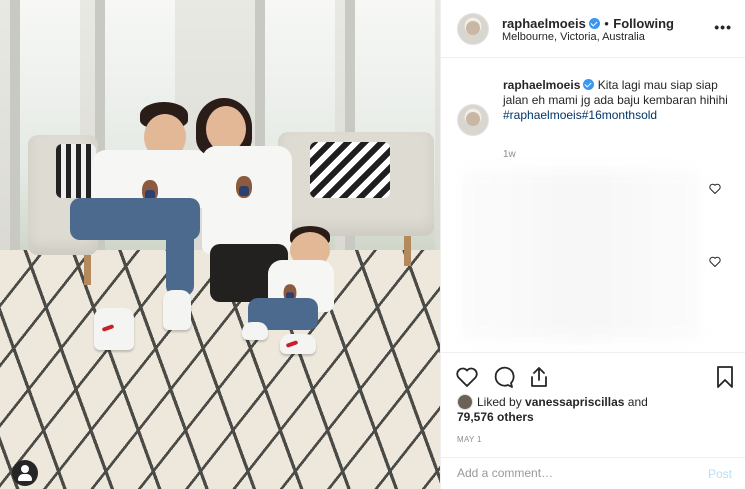  Describe the element at coordinates (255, 331) in the screenshot. I see `baby-sneaker` at that location.